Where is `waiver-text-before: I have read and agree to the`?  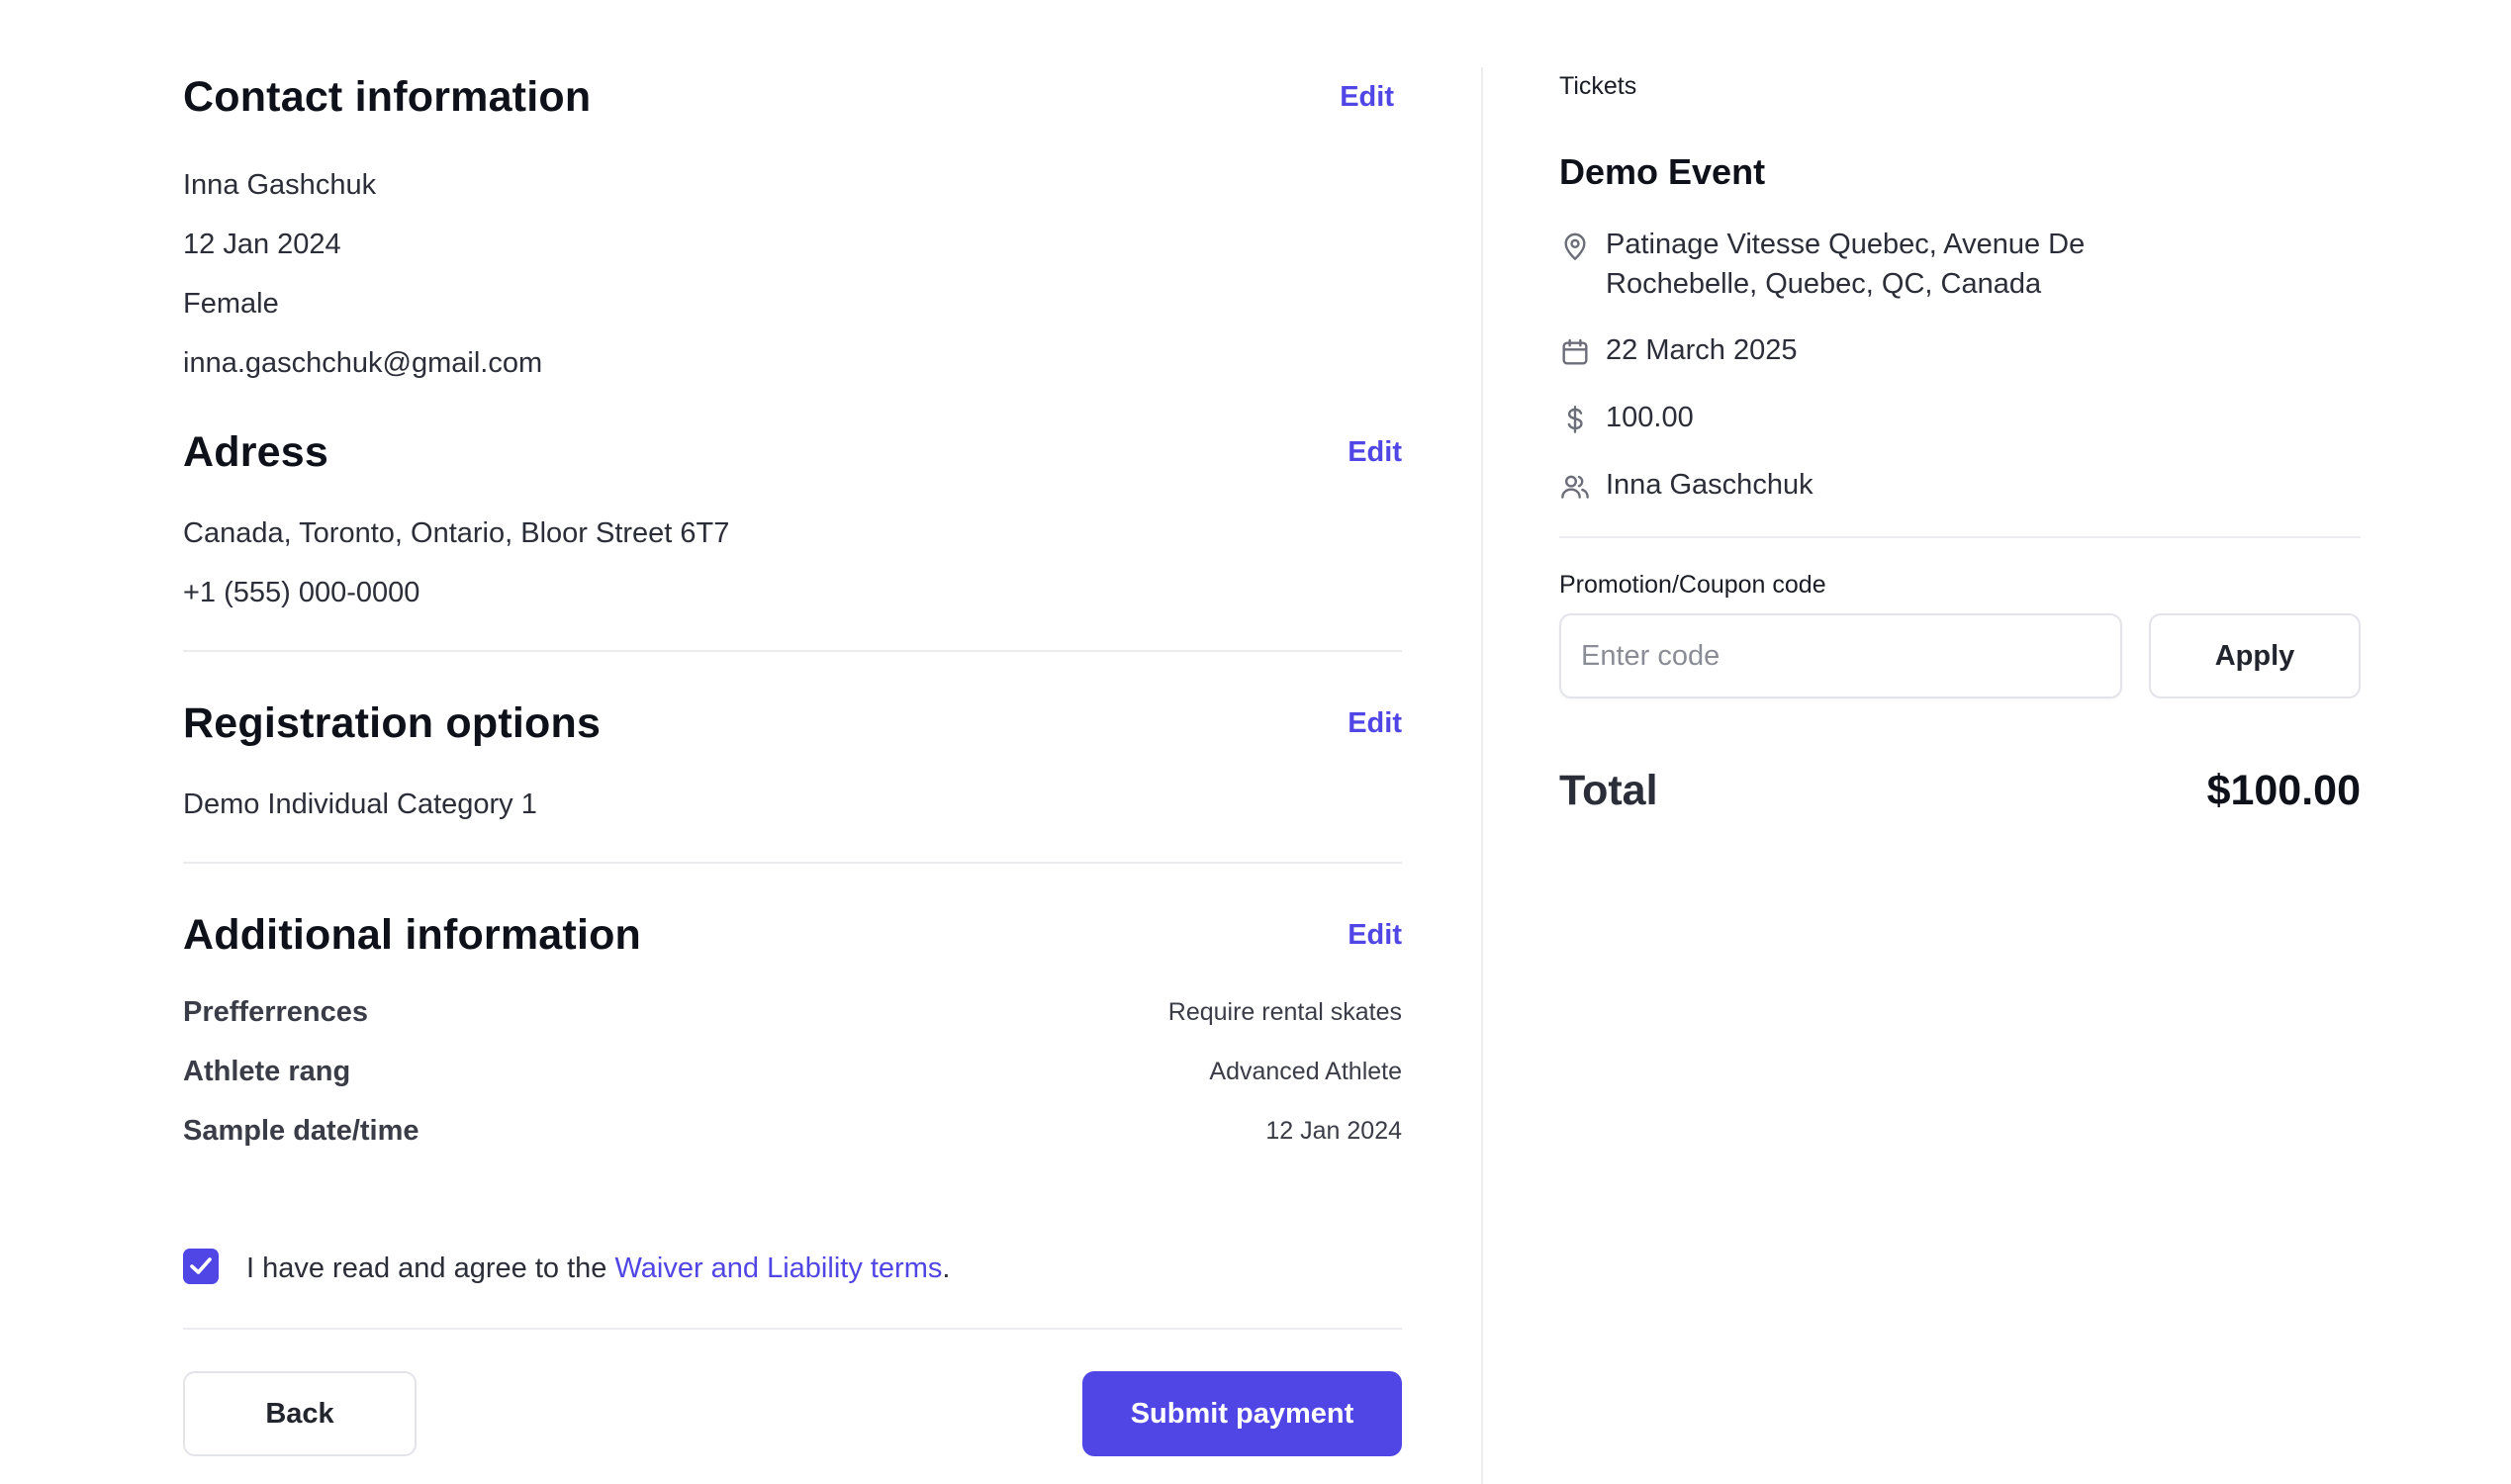
waiver-text-before: I have read and agree to the is located at coordinates (430, 1268).